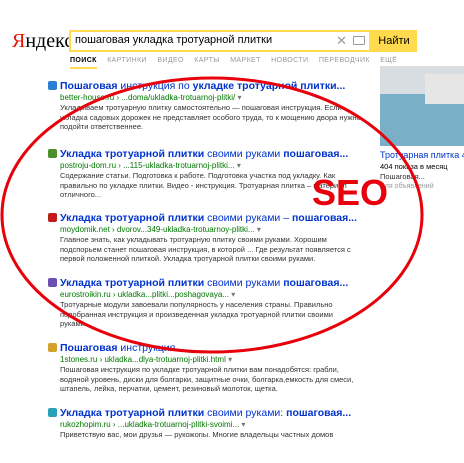  I want to click on ad-title: Тротуарная плитка 40 мм, so click(422, 155).